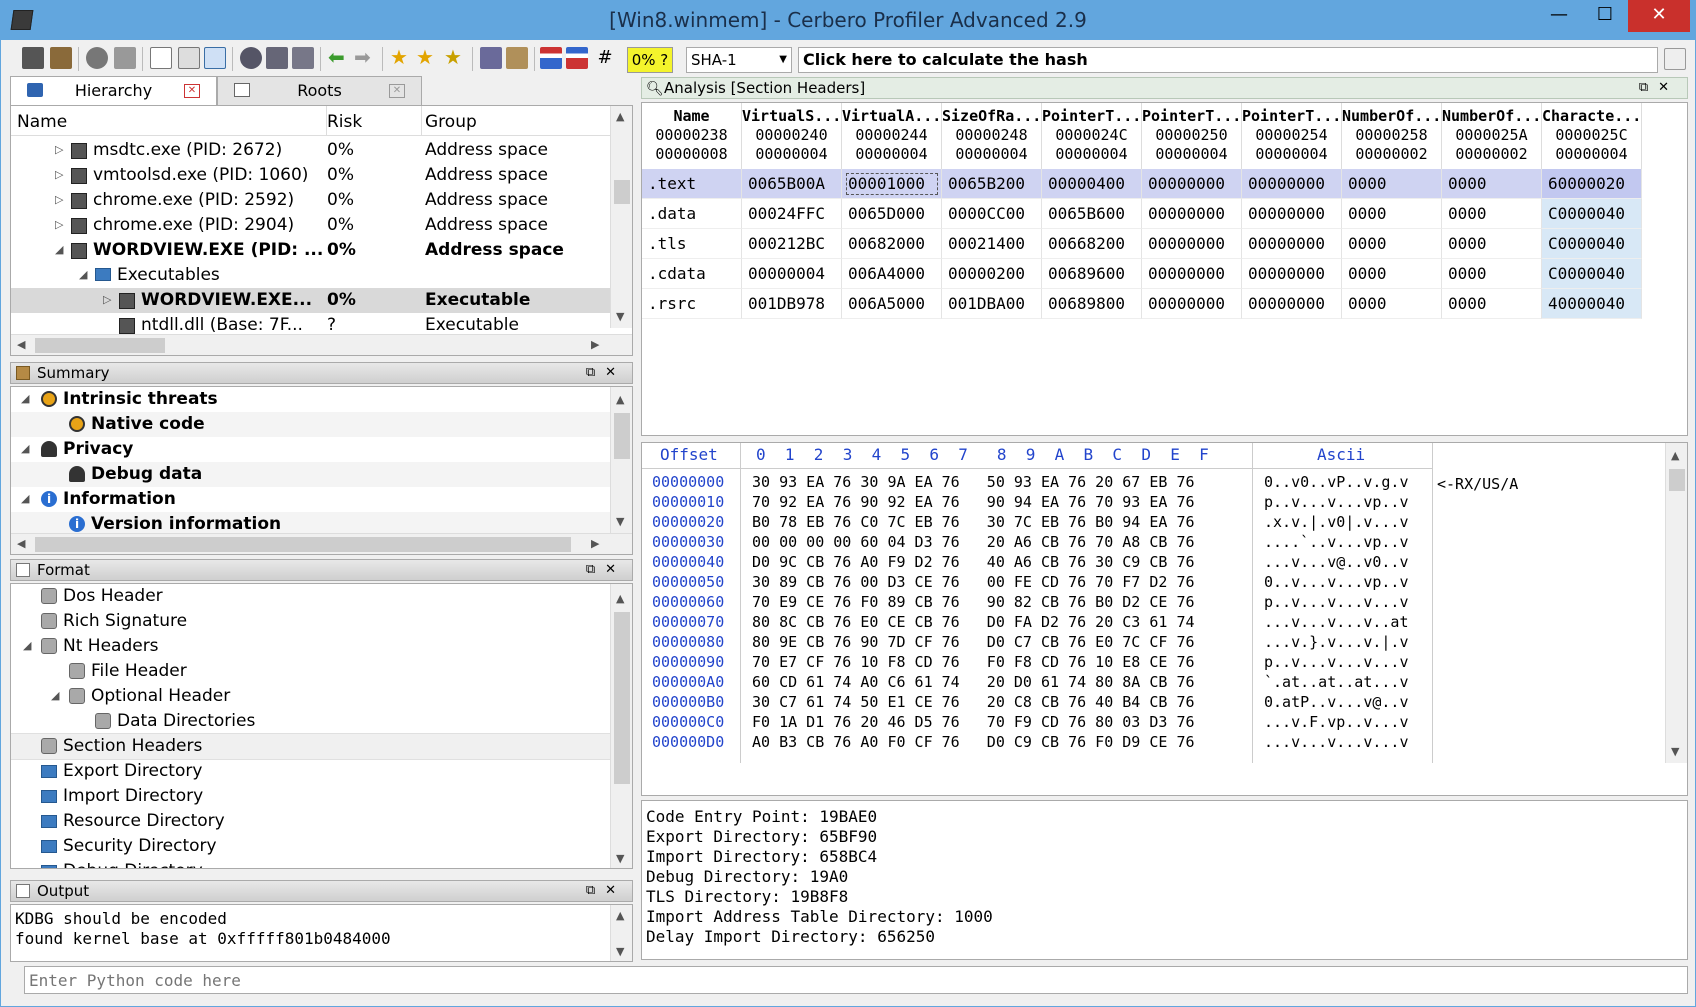 The image size is (1696, 1007). Describe the element at coordinates (892, 184) in the screenshot. I see `section-cell: 00001000` at that location.